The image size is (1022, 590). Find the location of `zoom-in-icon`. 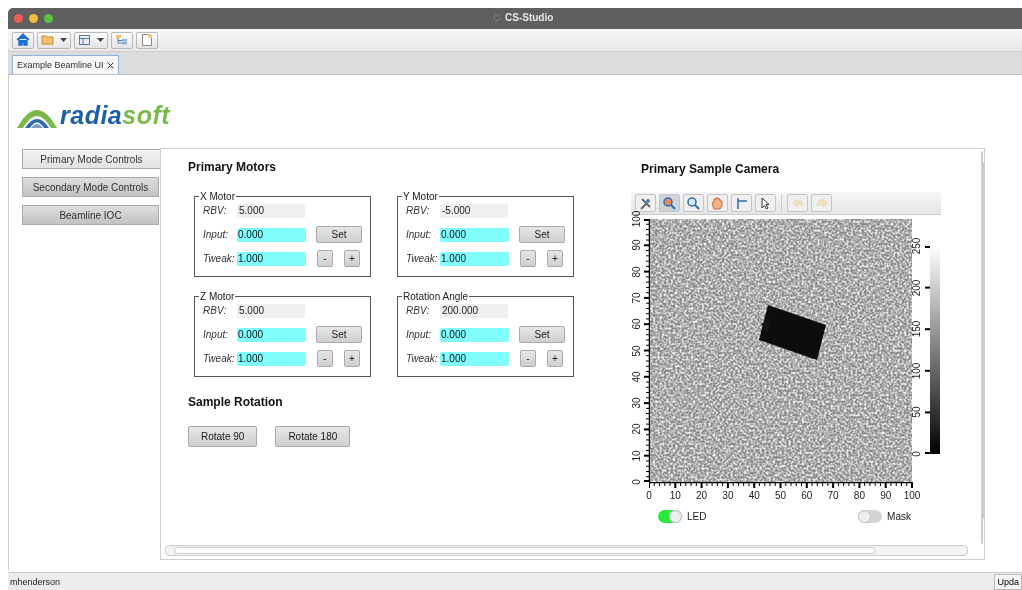

zoom-in-icon is located at coordinates (669, 203).